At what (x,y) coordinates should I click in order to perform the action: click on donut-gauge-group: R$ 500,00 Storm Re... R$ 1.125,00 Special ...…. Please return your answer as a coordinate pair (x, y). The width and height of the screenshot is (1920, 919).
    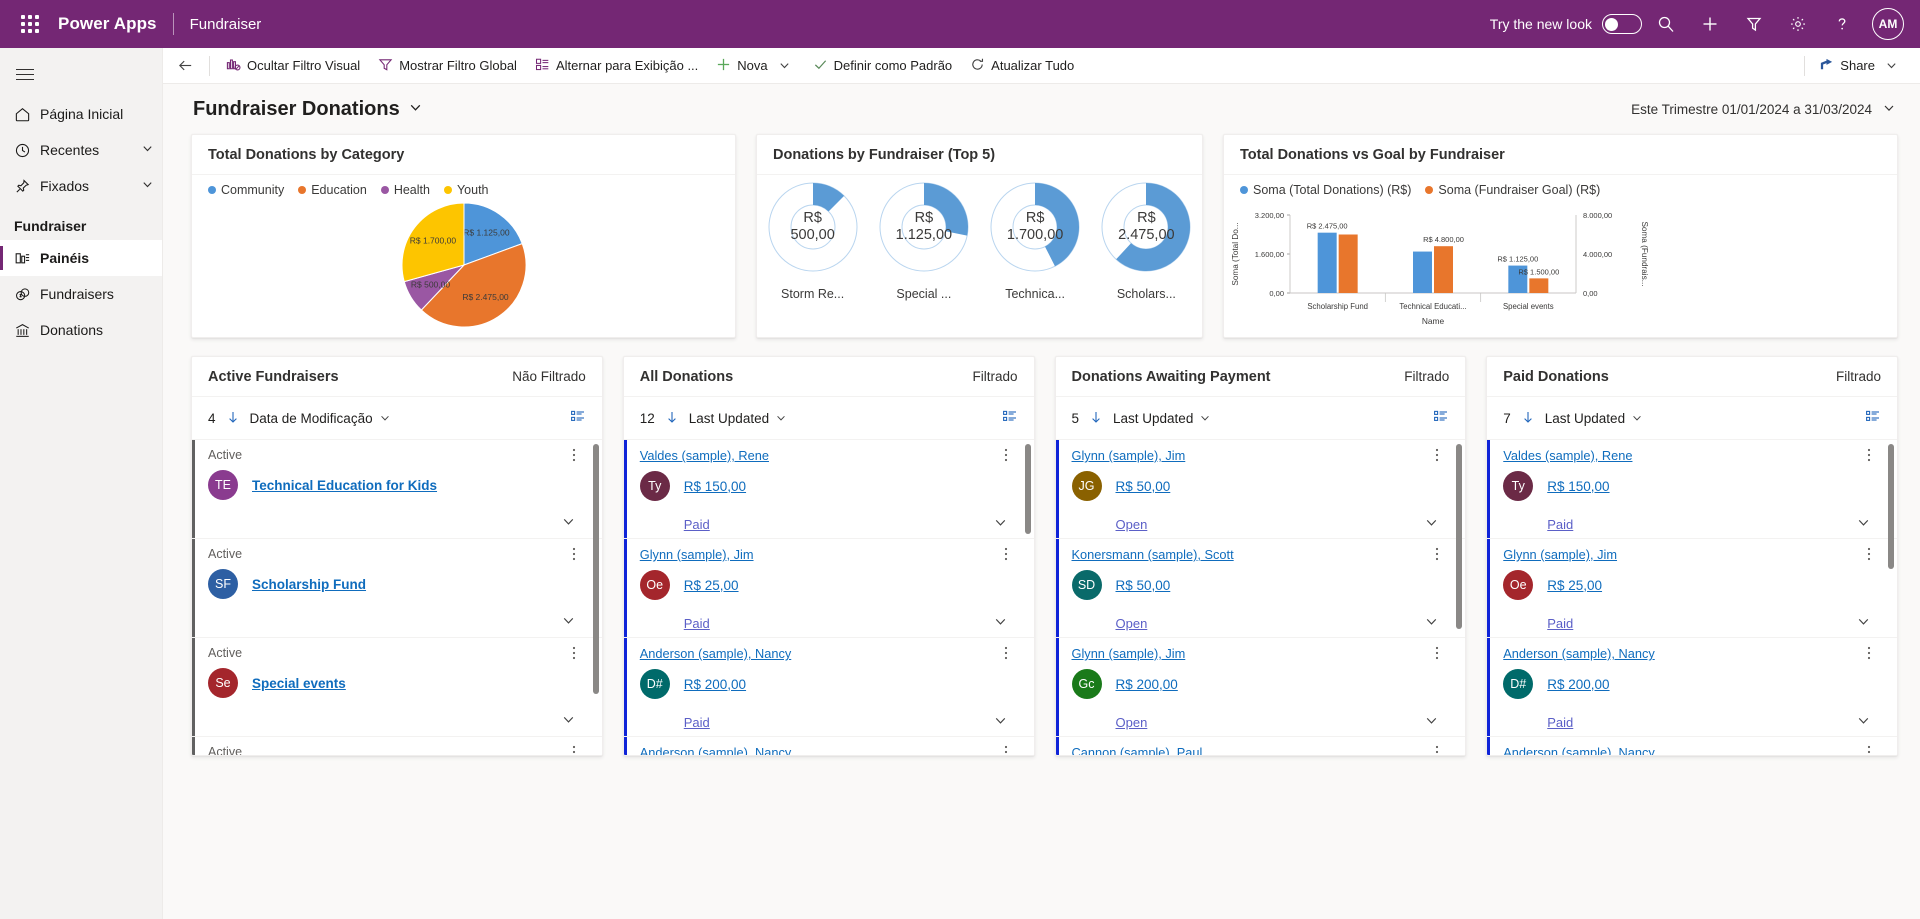
    Looking at the image, I should click on (979, 256).